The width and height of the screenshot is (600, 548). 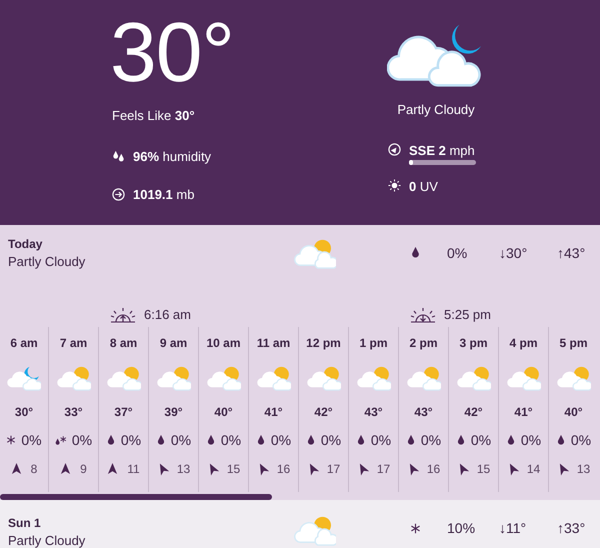 I want to click on uv-index: 0 UV, so click(x=423, y=186).